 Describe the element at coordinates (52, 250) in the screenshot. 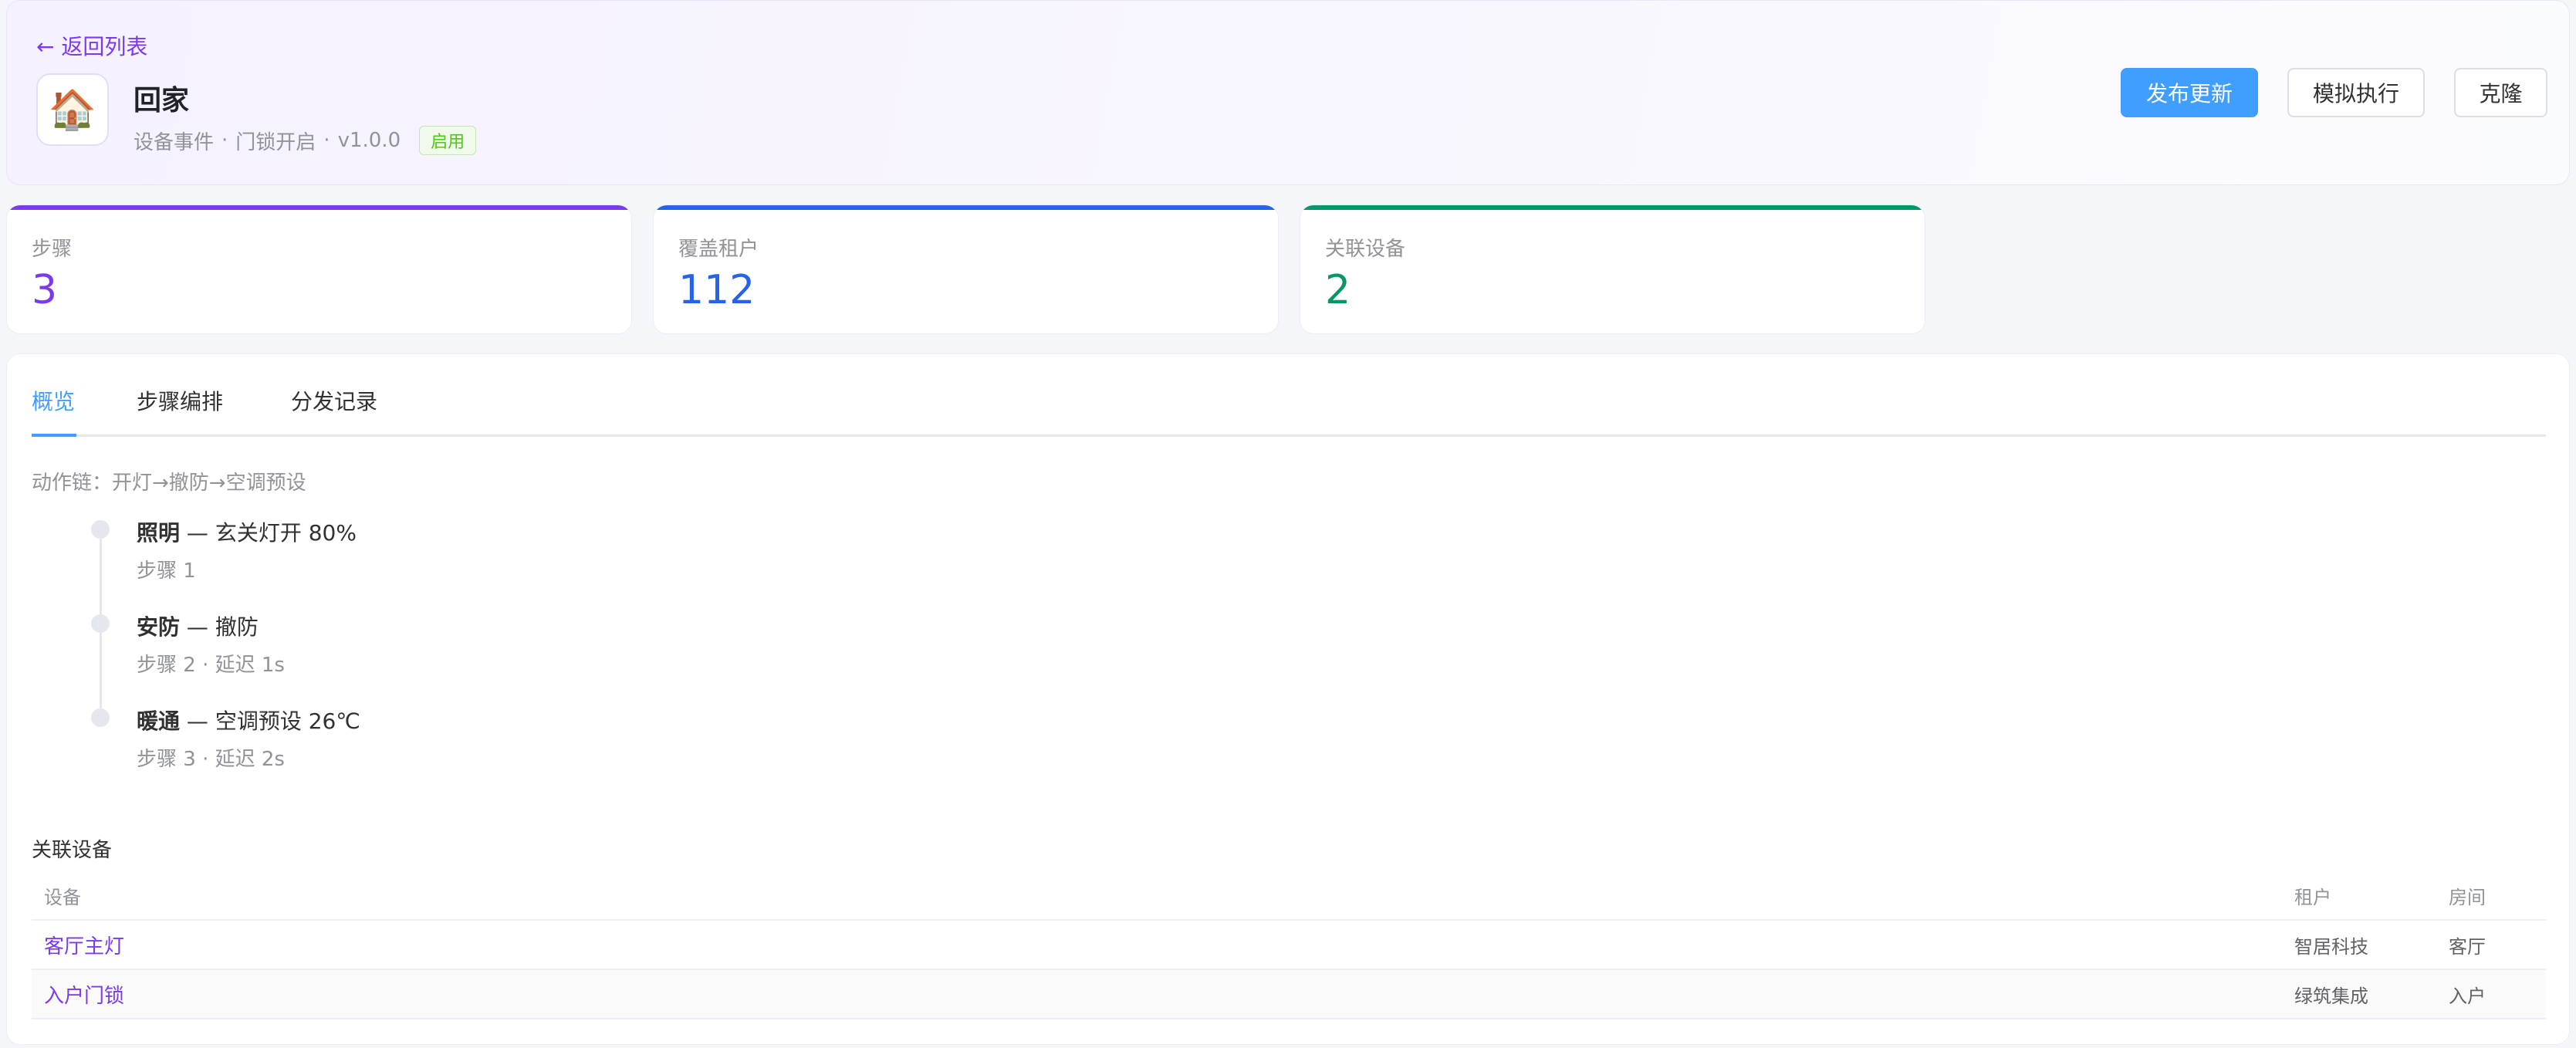

I see `stat-label: 步骤` at that location.